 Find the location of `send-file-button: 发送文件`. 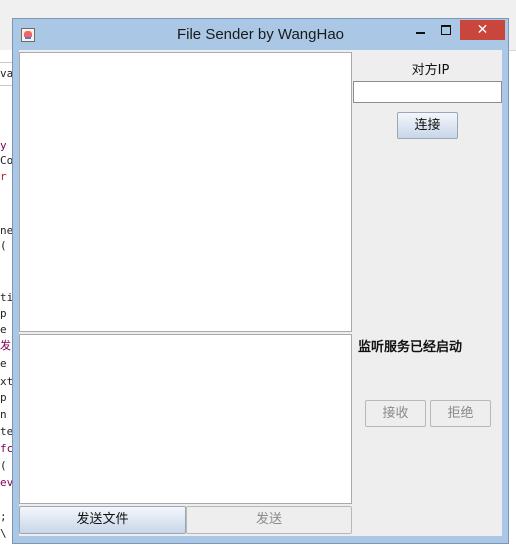

send-file-button: 发送文件 is located at coordinates (102, 520).